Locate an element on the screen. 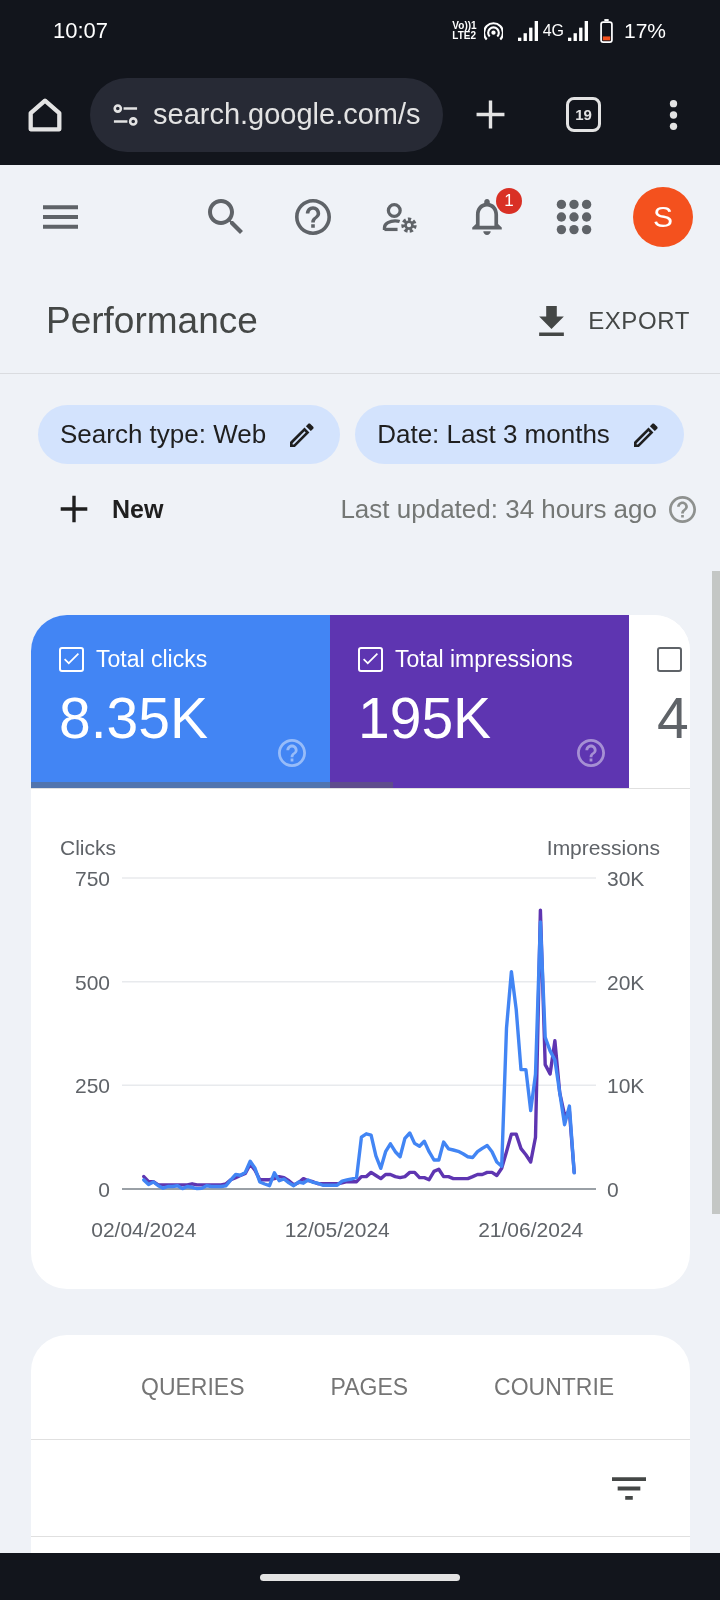 Image resolution: width=720 pixels, height=1600 pixels. apps-grid-icon is located at coordinates (574, 217).